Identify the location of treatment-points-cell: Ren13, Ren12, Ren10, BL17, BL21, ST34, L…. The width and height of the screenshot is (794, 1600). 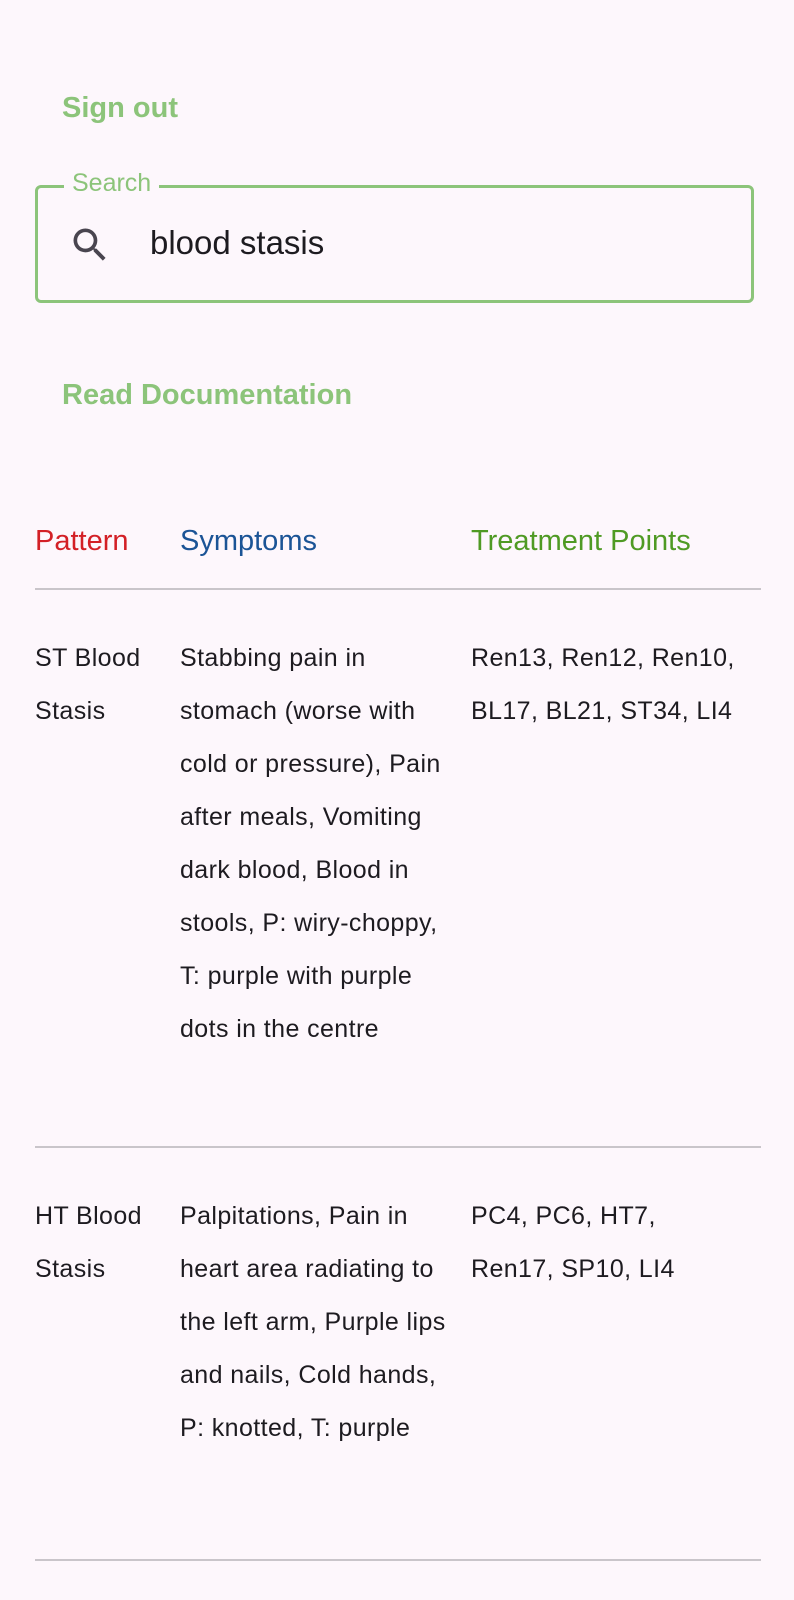
(603, 684).